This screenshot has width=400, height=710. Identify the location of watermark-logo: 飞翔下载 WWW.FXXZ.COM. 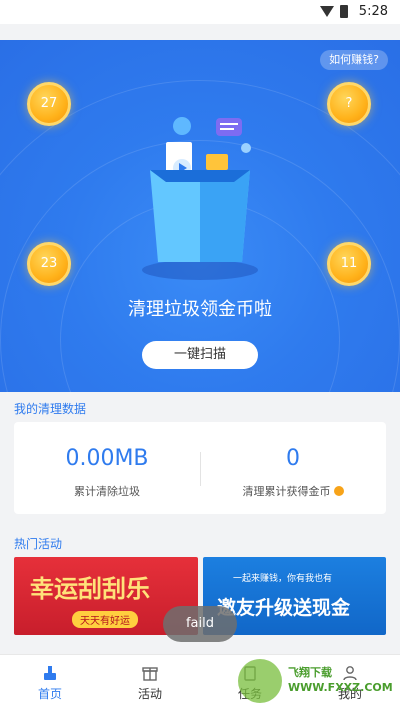
(314, 683).